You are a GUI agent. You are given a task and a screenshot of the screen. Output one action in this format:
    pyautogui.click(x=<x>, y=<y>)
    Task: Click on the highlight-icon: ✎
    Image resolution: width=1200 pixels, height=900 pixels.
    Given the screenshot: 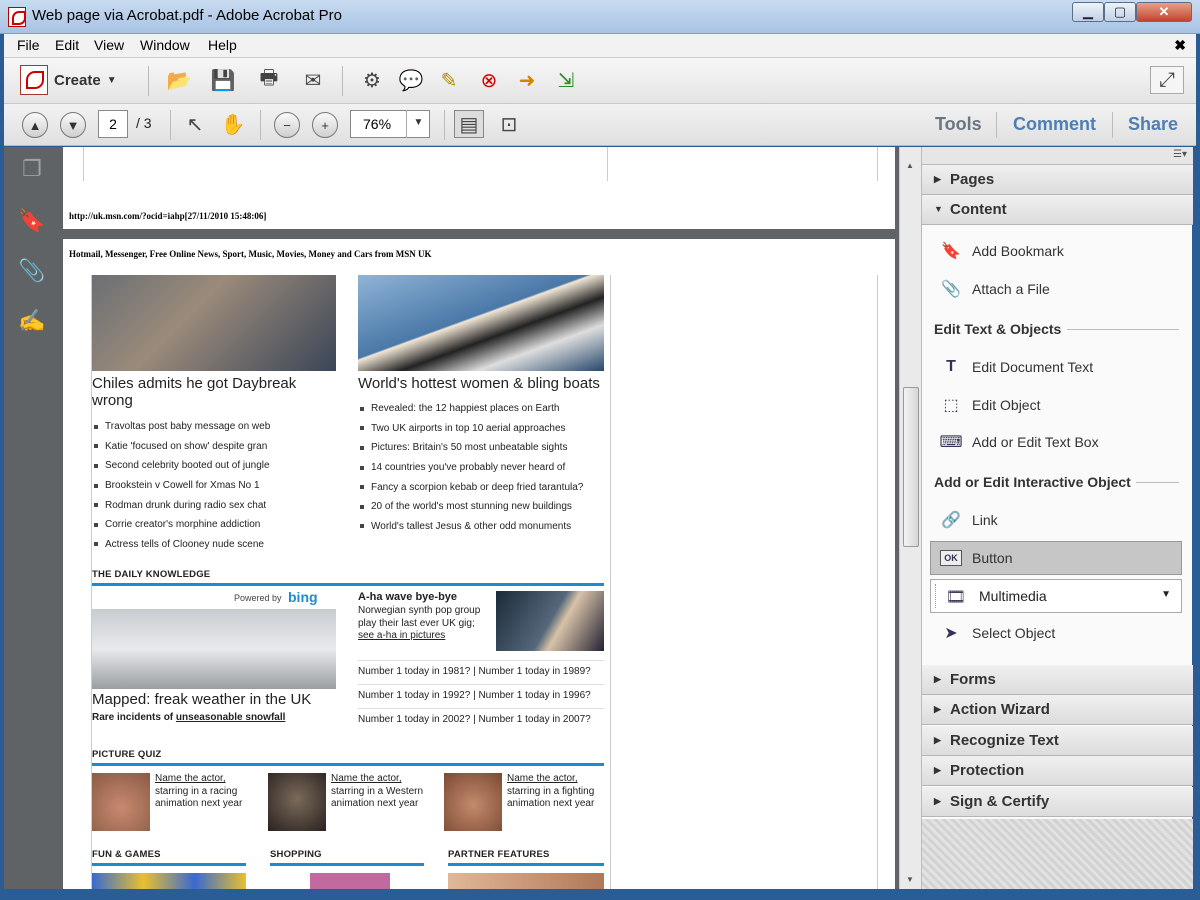 What is the action you would take?
    pyautogui.click(x=449, y=80)
    